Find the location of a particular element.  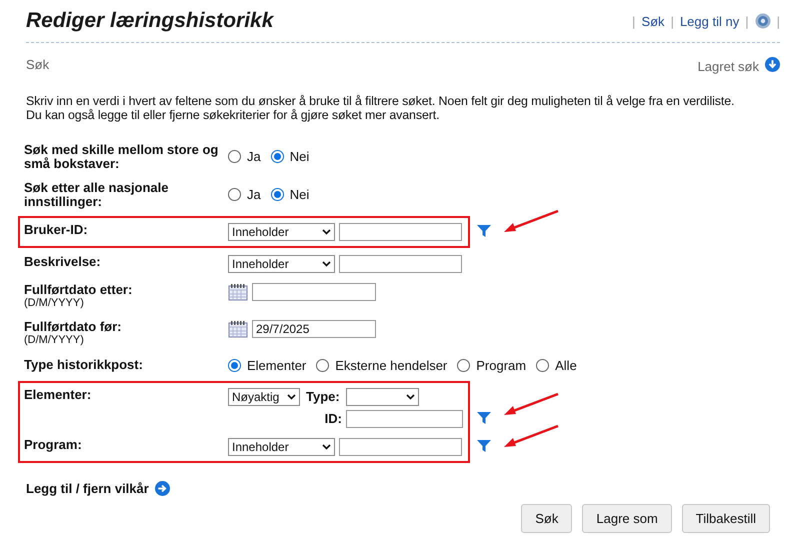

date-field is located at coordinates (314, 292).